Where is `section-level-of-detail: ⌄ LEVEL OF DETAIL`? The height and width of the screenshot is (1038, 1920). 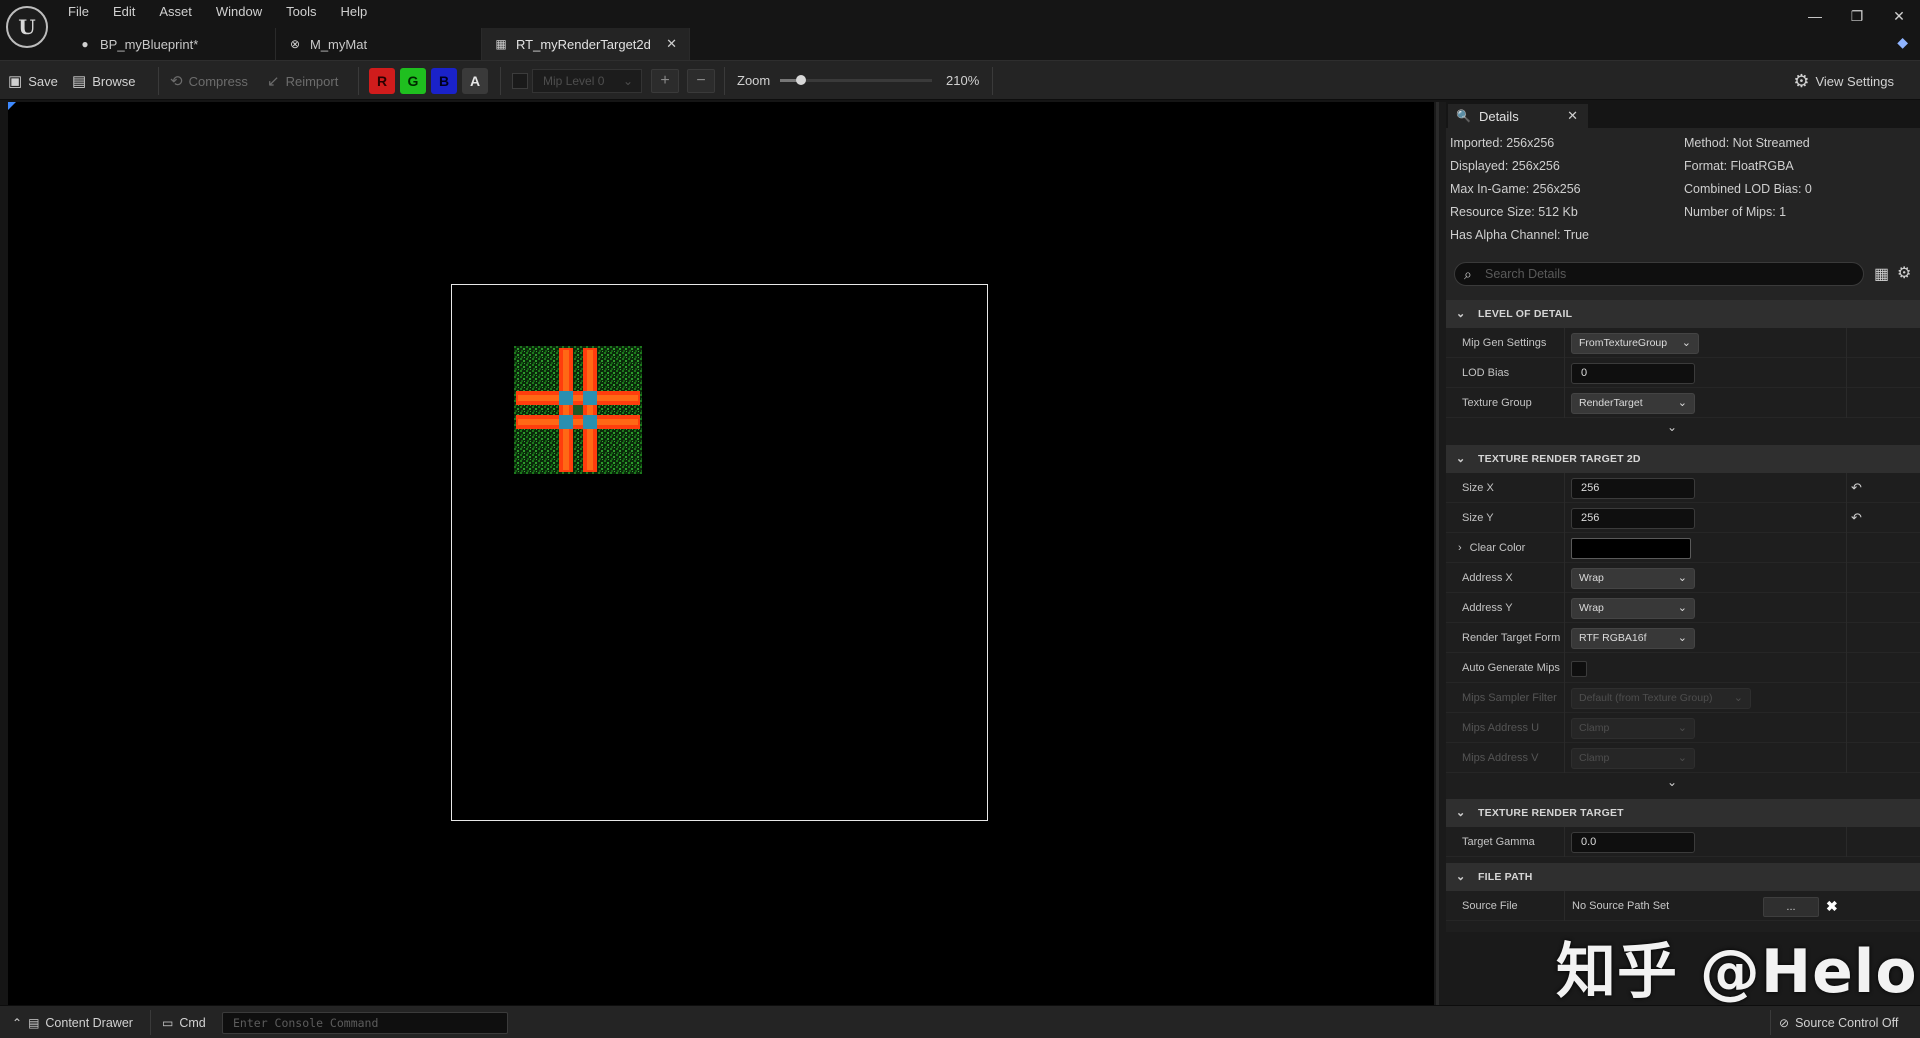 section-level-of-detail: ⌄ LEVEL OF DETAIL is located at coordinates (1683, 314).